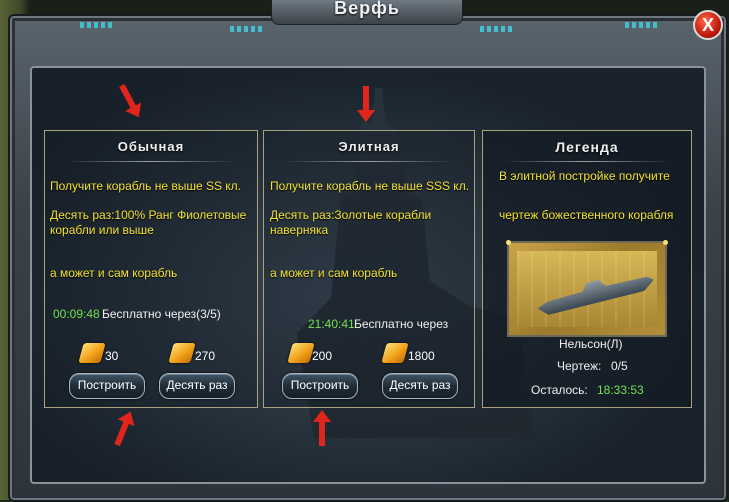  I want to click on close-button: X, so click(708, 25).